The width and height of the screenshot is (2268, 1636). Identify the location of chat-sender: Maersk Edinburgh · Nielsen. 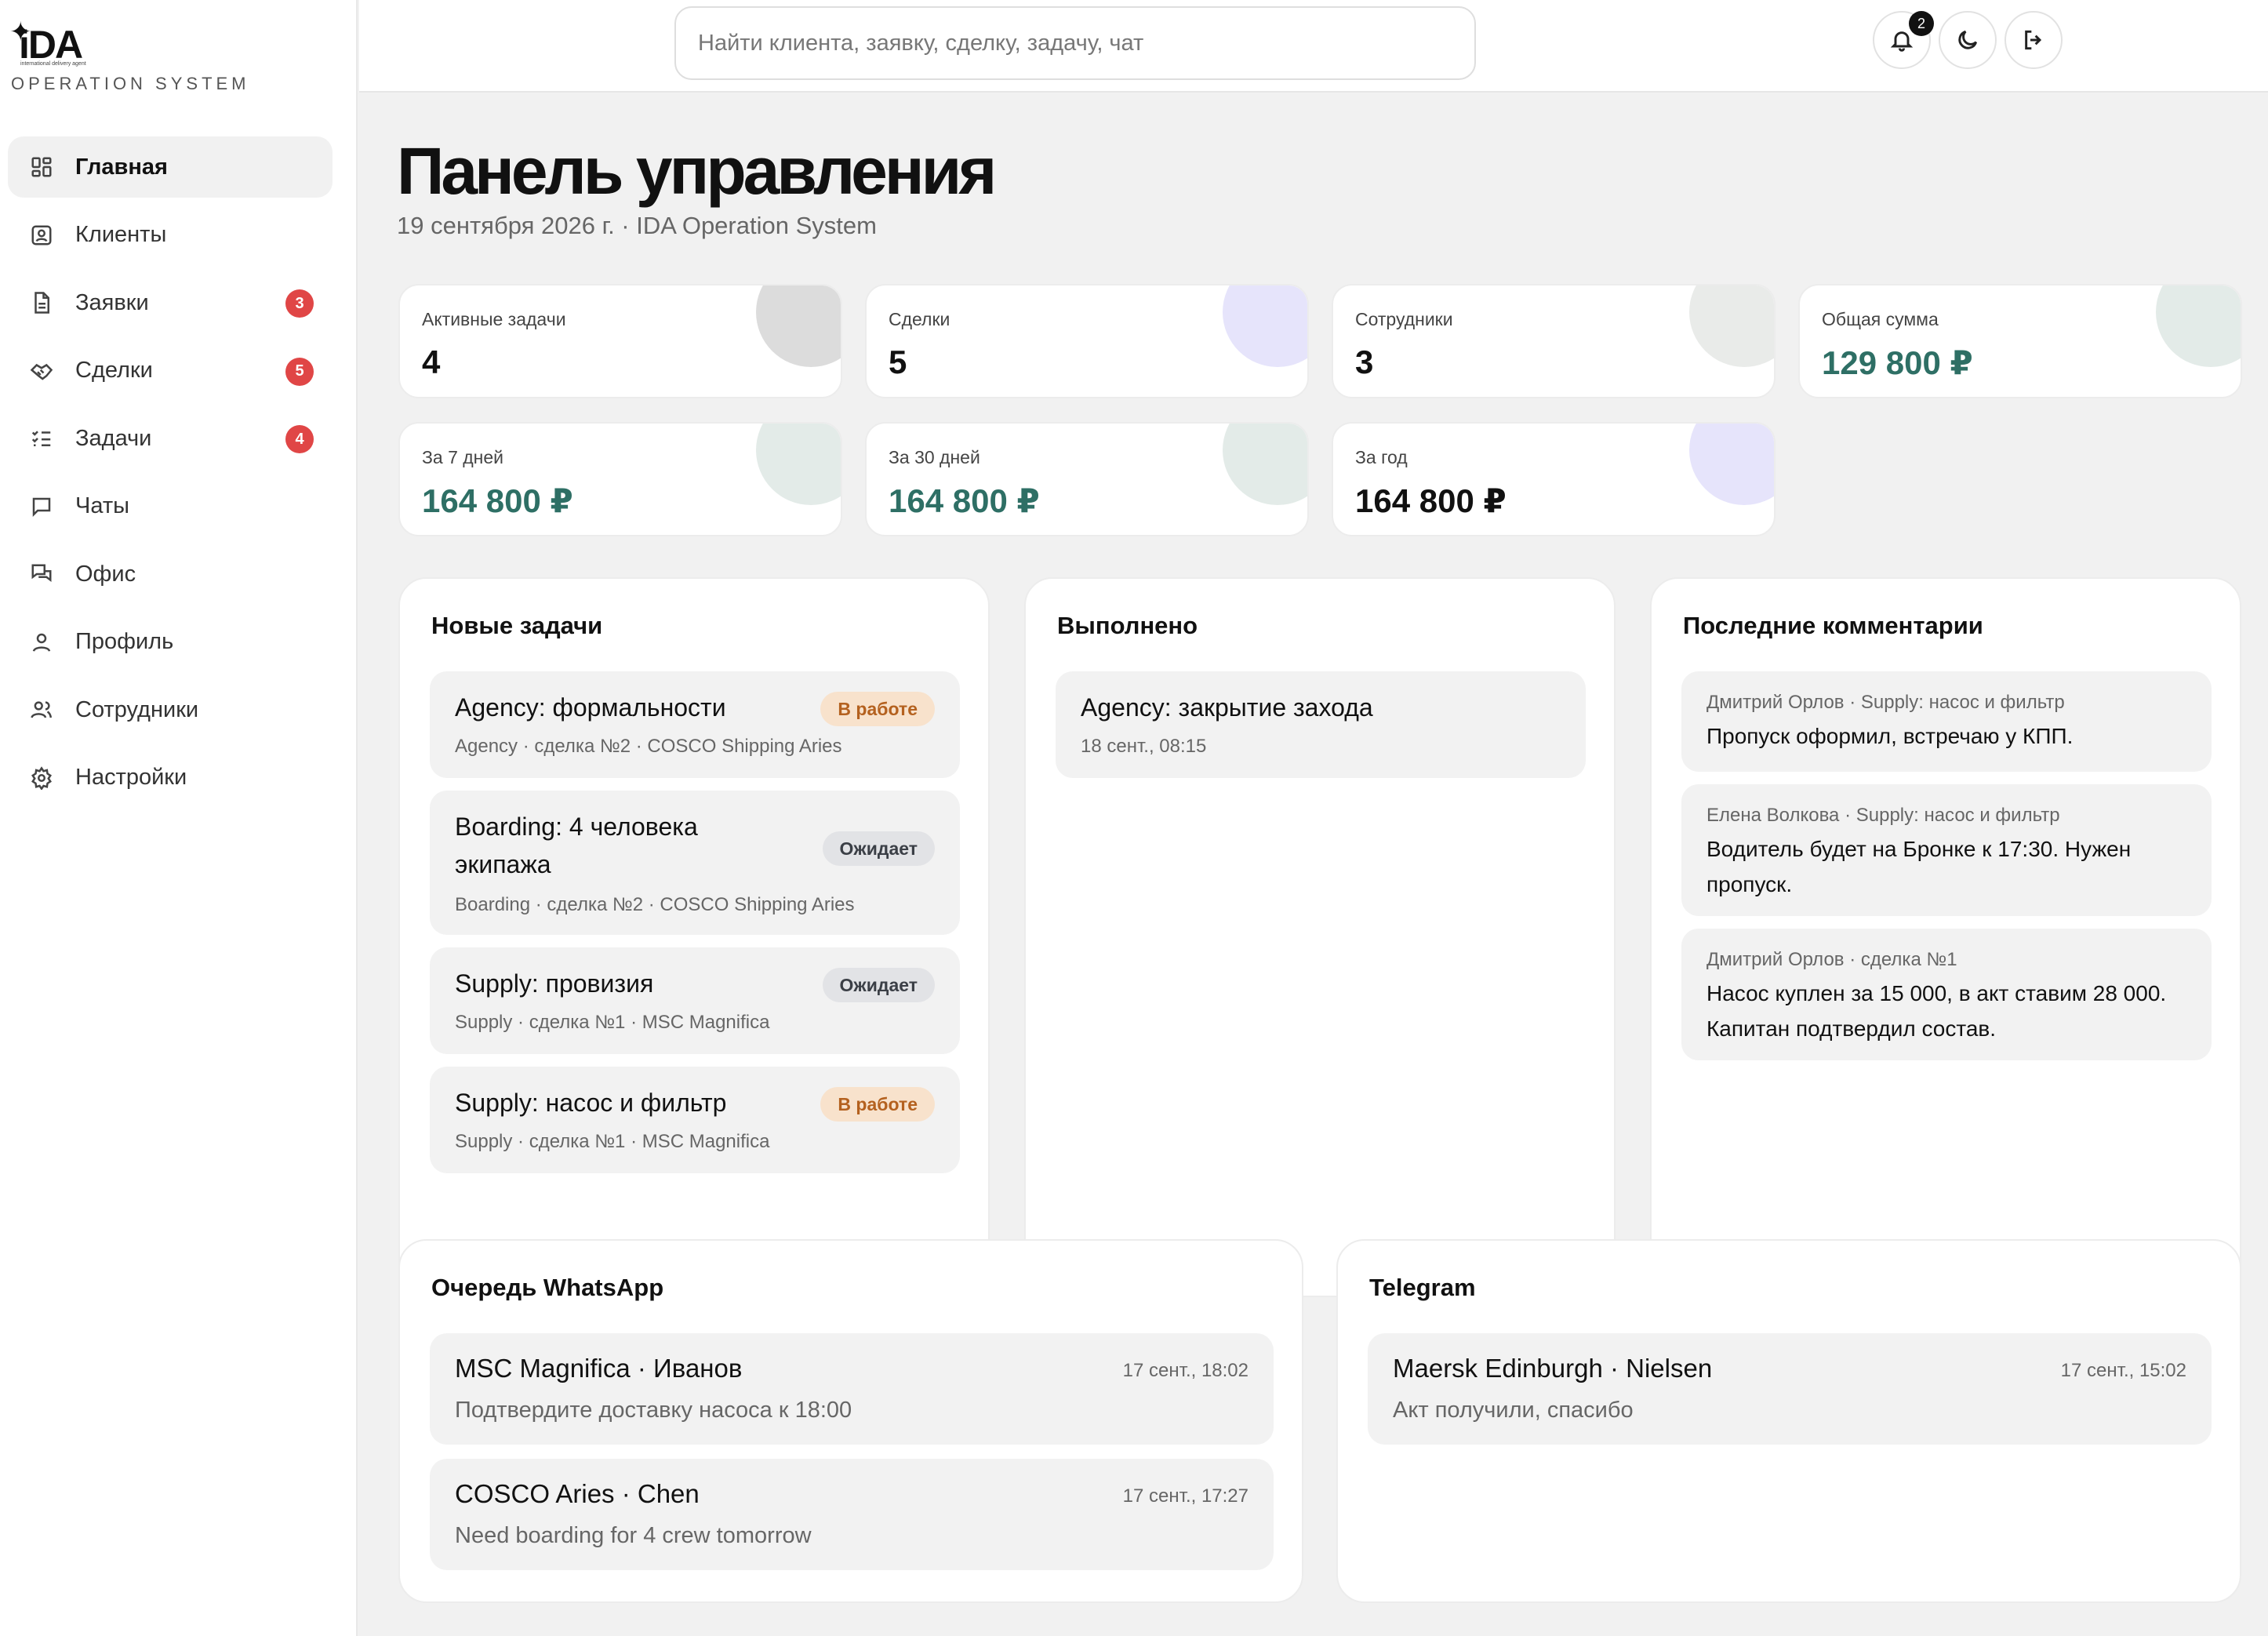
(1553, 1368).